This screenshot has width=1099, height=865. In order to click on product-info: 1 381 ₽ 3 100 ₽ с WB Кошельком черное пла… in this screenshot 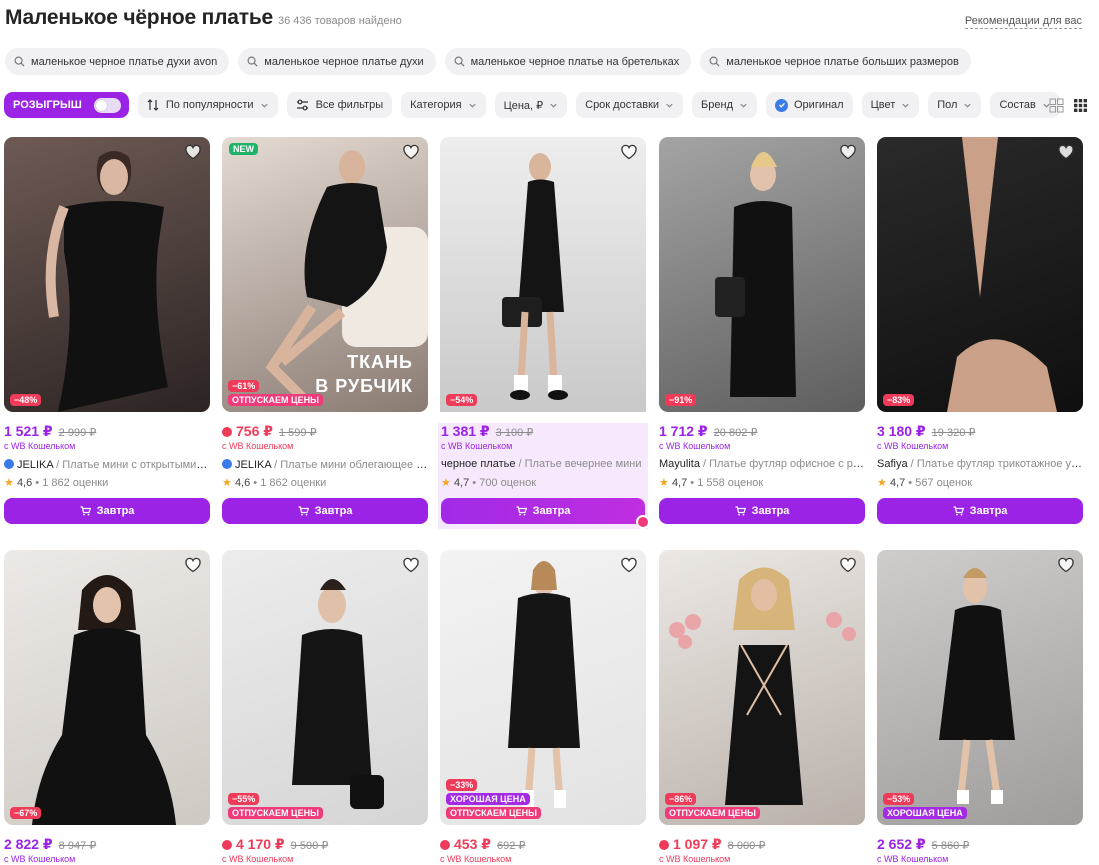, I will do `click(544, 476)`.